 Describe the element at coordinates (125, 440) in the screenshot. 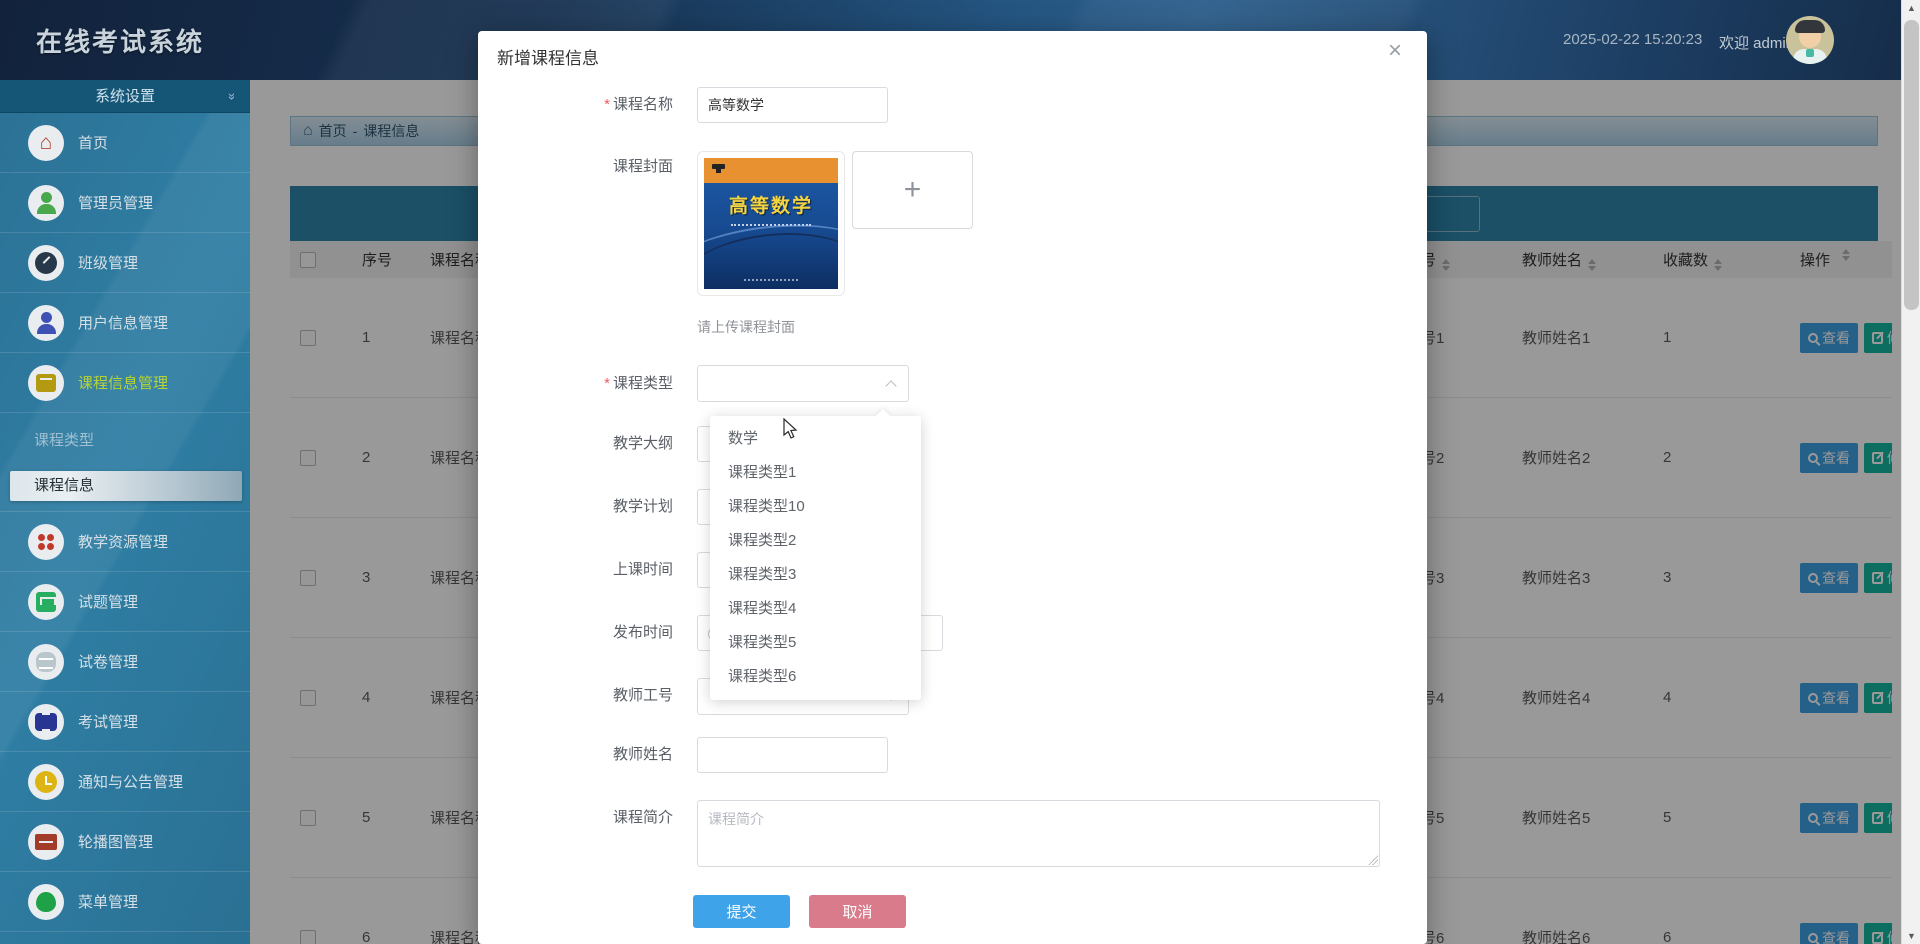

I see `sidebar-subitem: 课程类型` at that location.